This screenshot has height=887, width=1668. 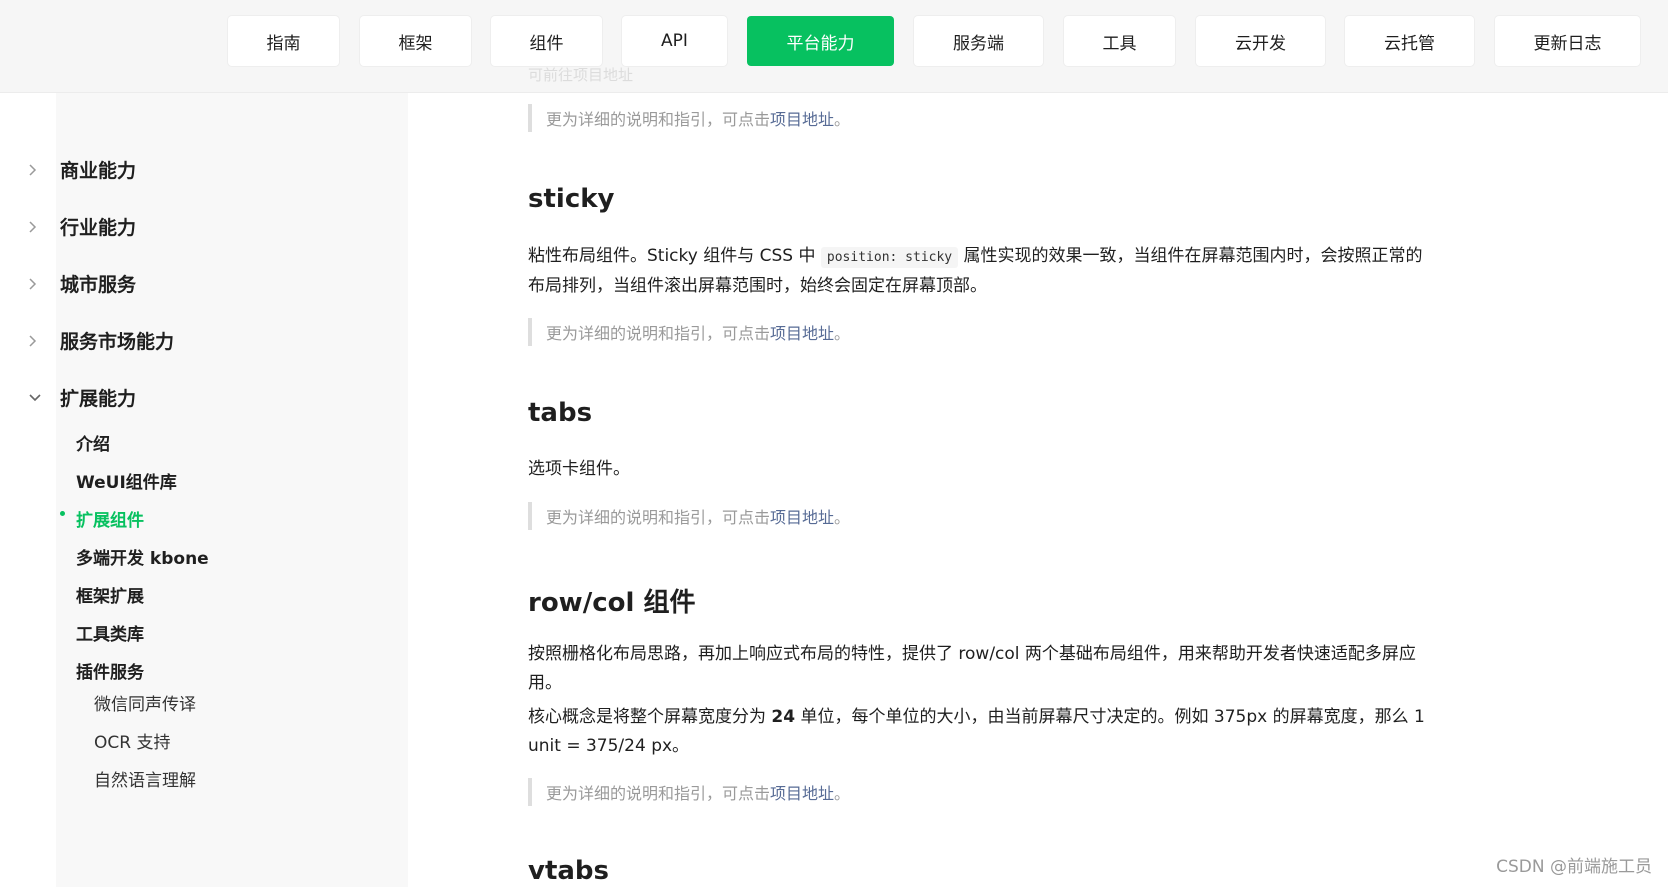 What do you see at coordinates (110, 518) in the screenshot?
I see `sidebar-item-extended-components: 扩展组件` at bounding box center [110, 518].